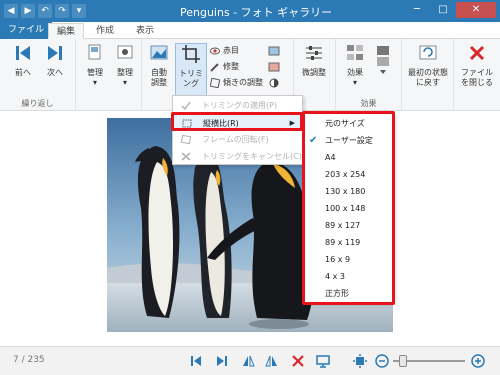 Image resolution: width=500 pixels, height=375 pixels. What do you see at coordinates (477, 65) in the screenshot?
I see `close-file-button: ファイル を閉じる` at bounding box center [477, 65].